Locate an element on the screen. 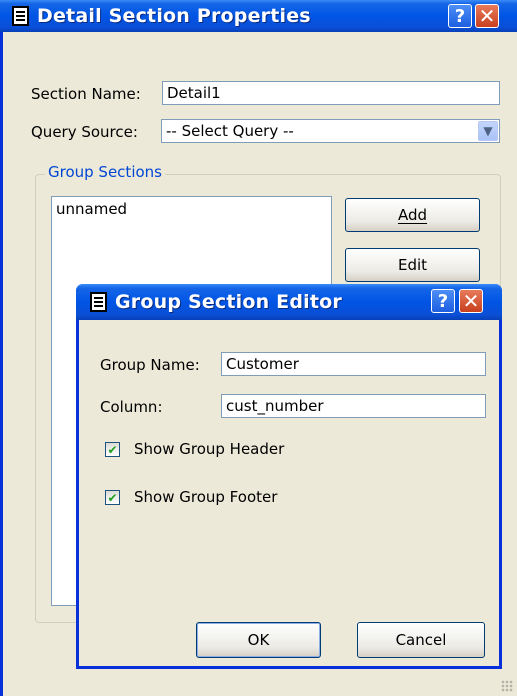 This screenshot has width=517, height=696. show-group-footer-label: Show Group Footer is located at coordinates (205, 497).